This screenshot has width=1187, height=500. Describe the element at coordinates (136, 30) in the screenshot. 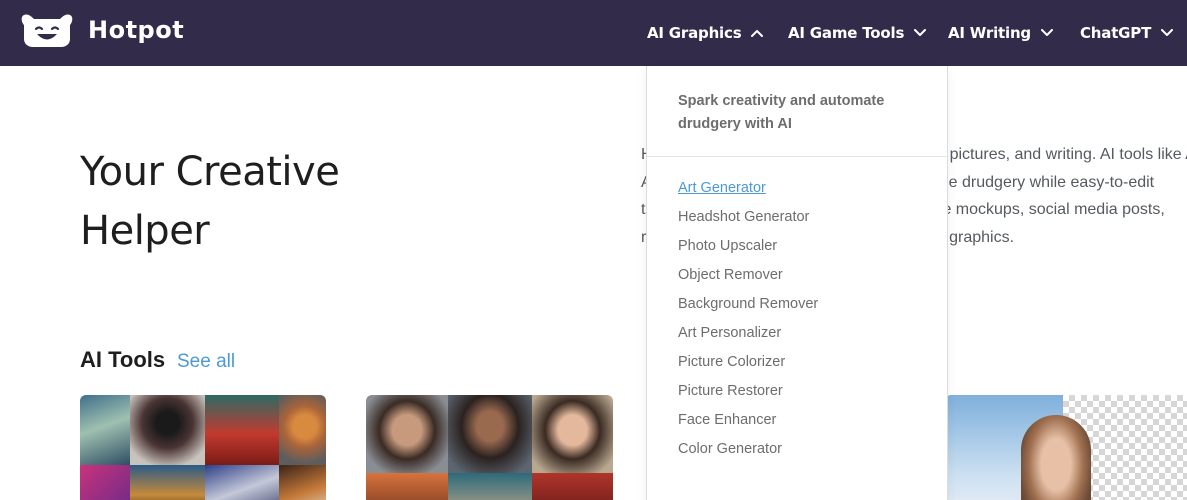

I see `brand-name: Hotpot` at that location.